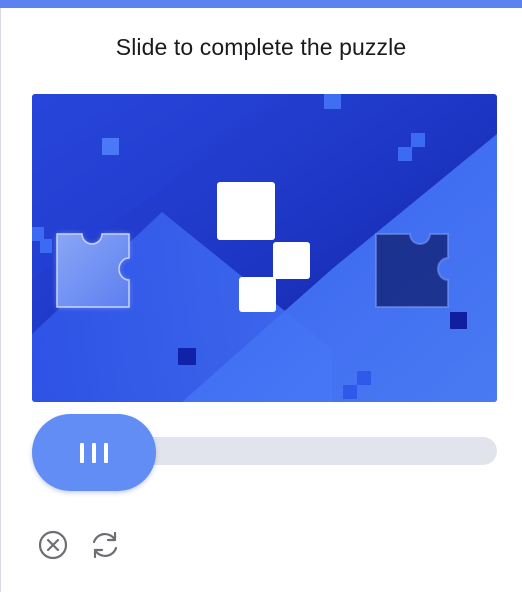 The height and width of the screenshot is (592, 522). I want to click on close-button, so click(54, 545).